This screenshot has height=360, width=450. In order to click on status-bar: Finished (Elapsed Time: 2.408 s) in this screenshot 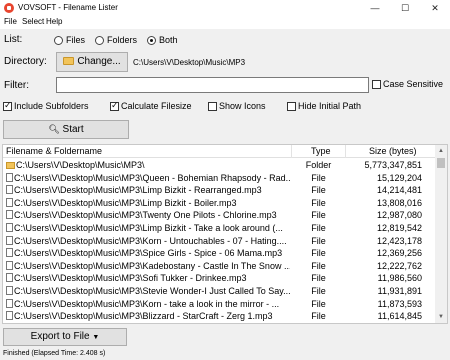, I will do `click(225, 354)`.